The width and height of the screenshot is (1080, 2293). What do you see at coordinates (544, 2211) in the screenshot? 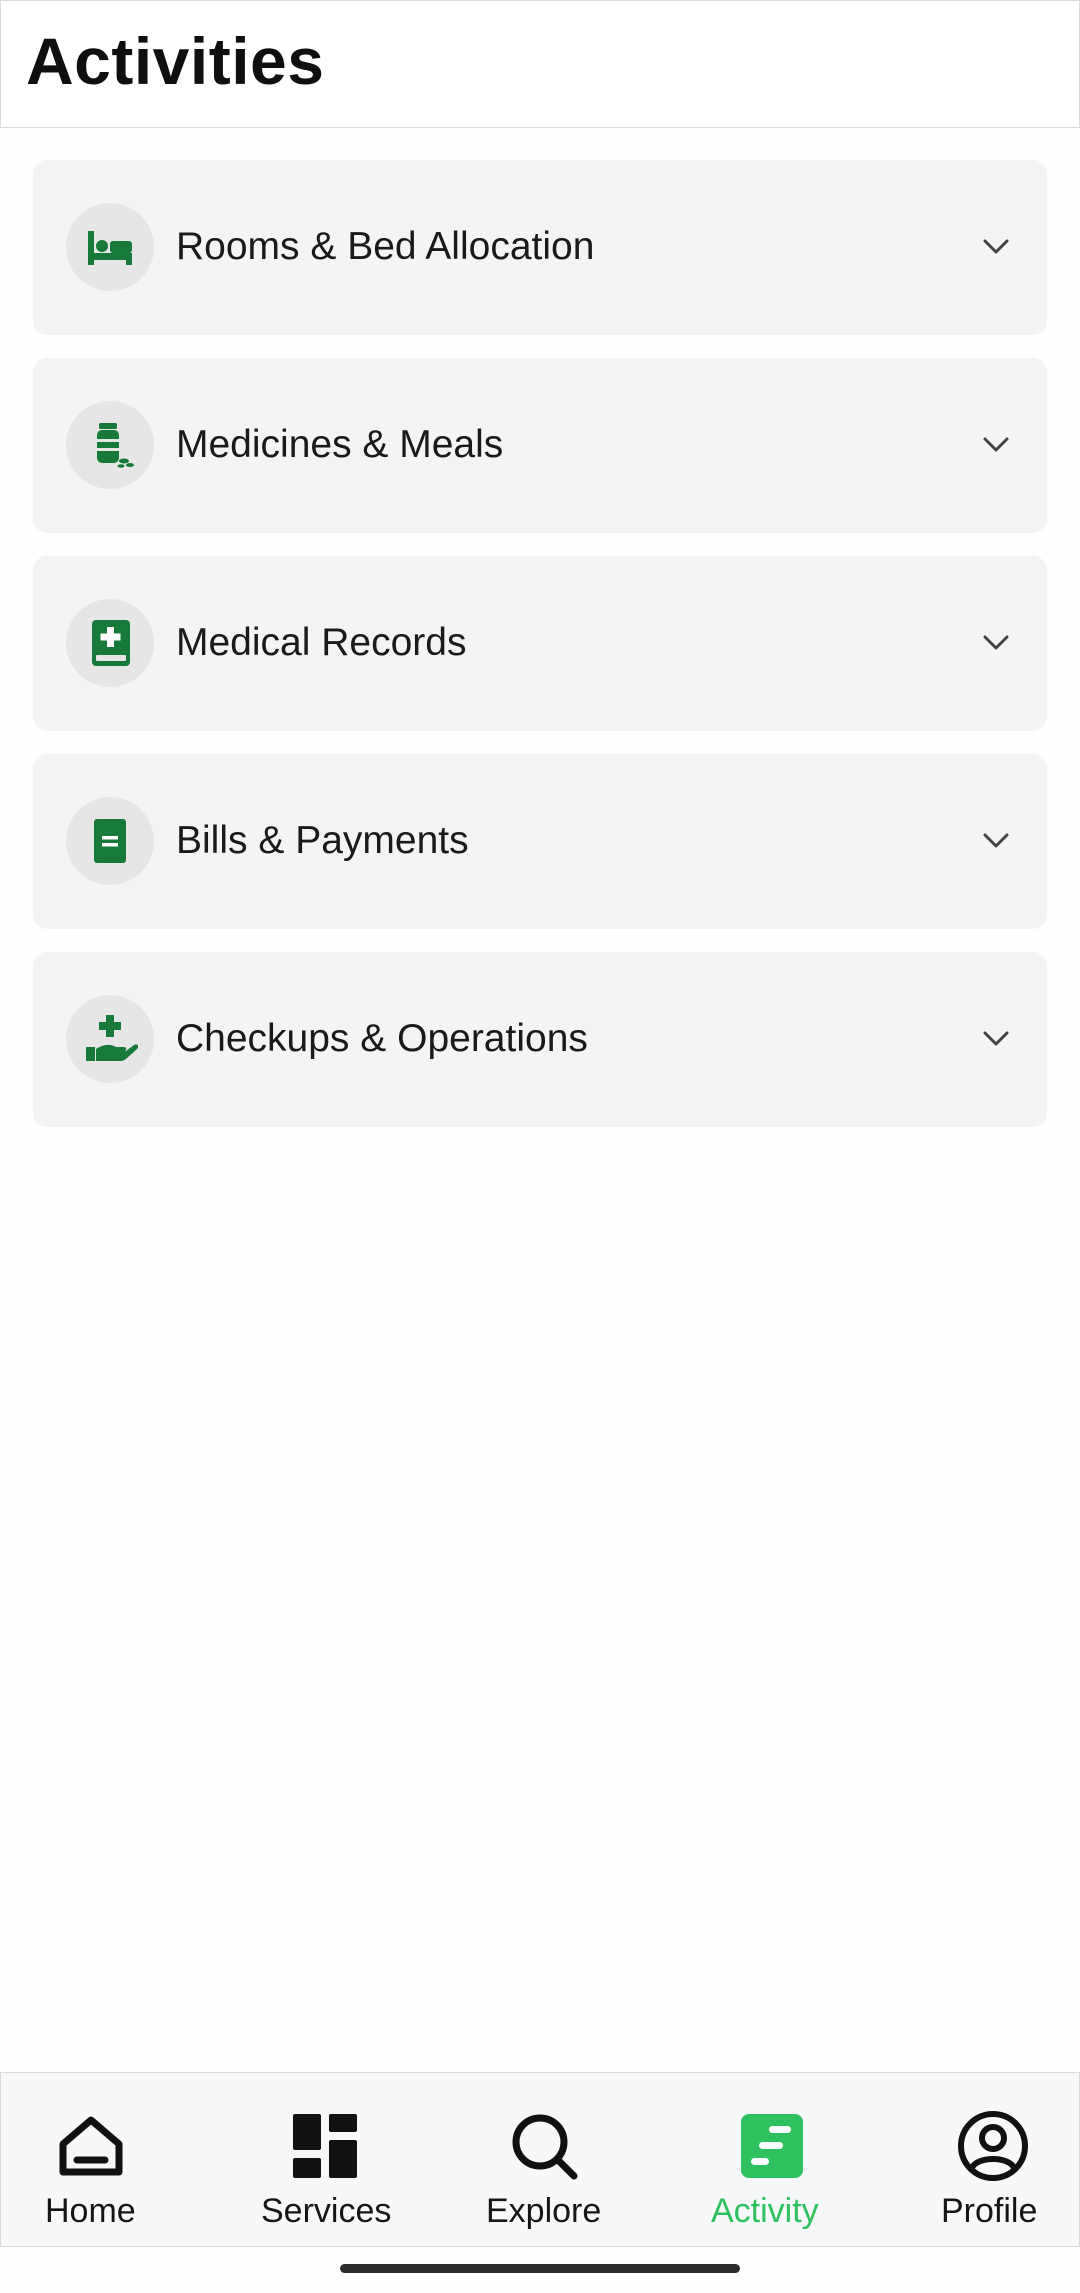
I see `tab-label: Explore` at bounding box center [544, 2211].